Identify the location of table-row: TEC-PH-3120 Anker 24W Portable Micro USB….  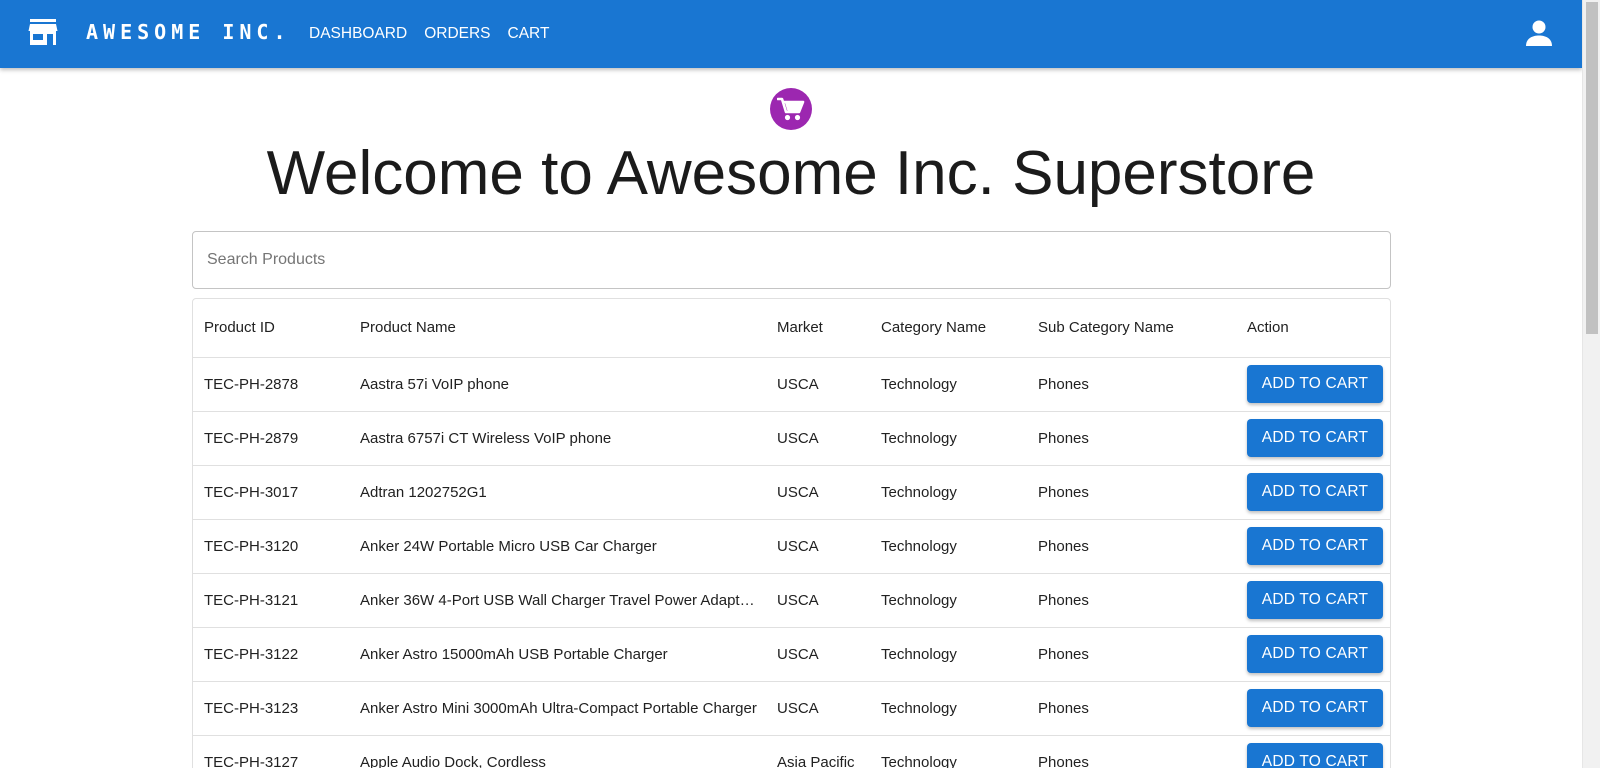
(791, 546).